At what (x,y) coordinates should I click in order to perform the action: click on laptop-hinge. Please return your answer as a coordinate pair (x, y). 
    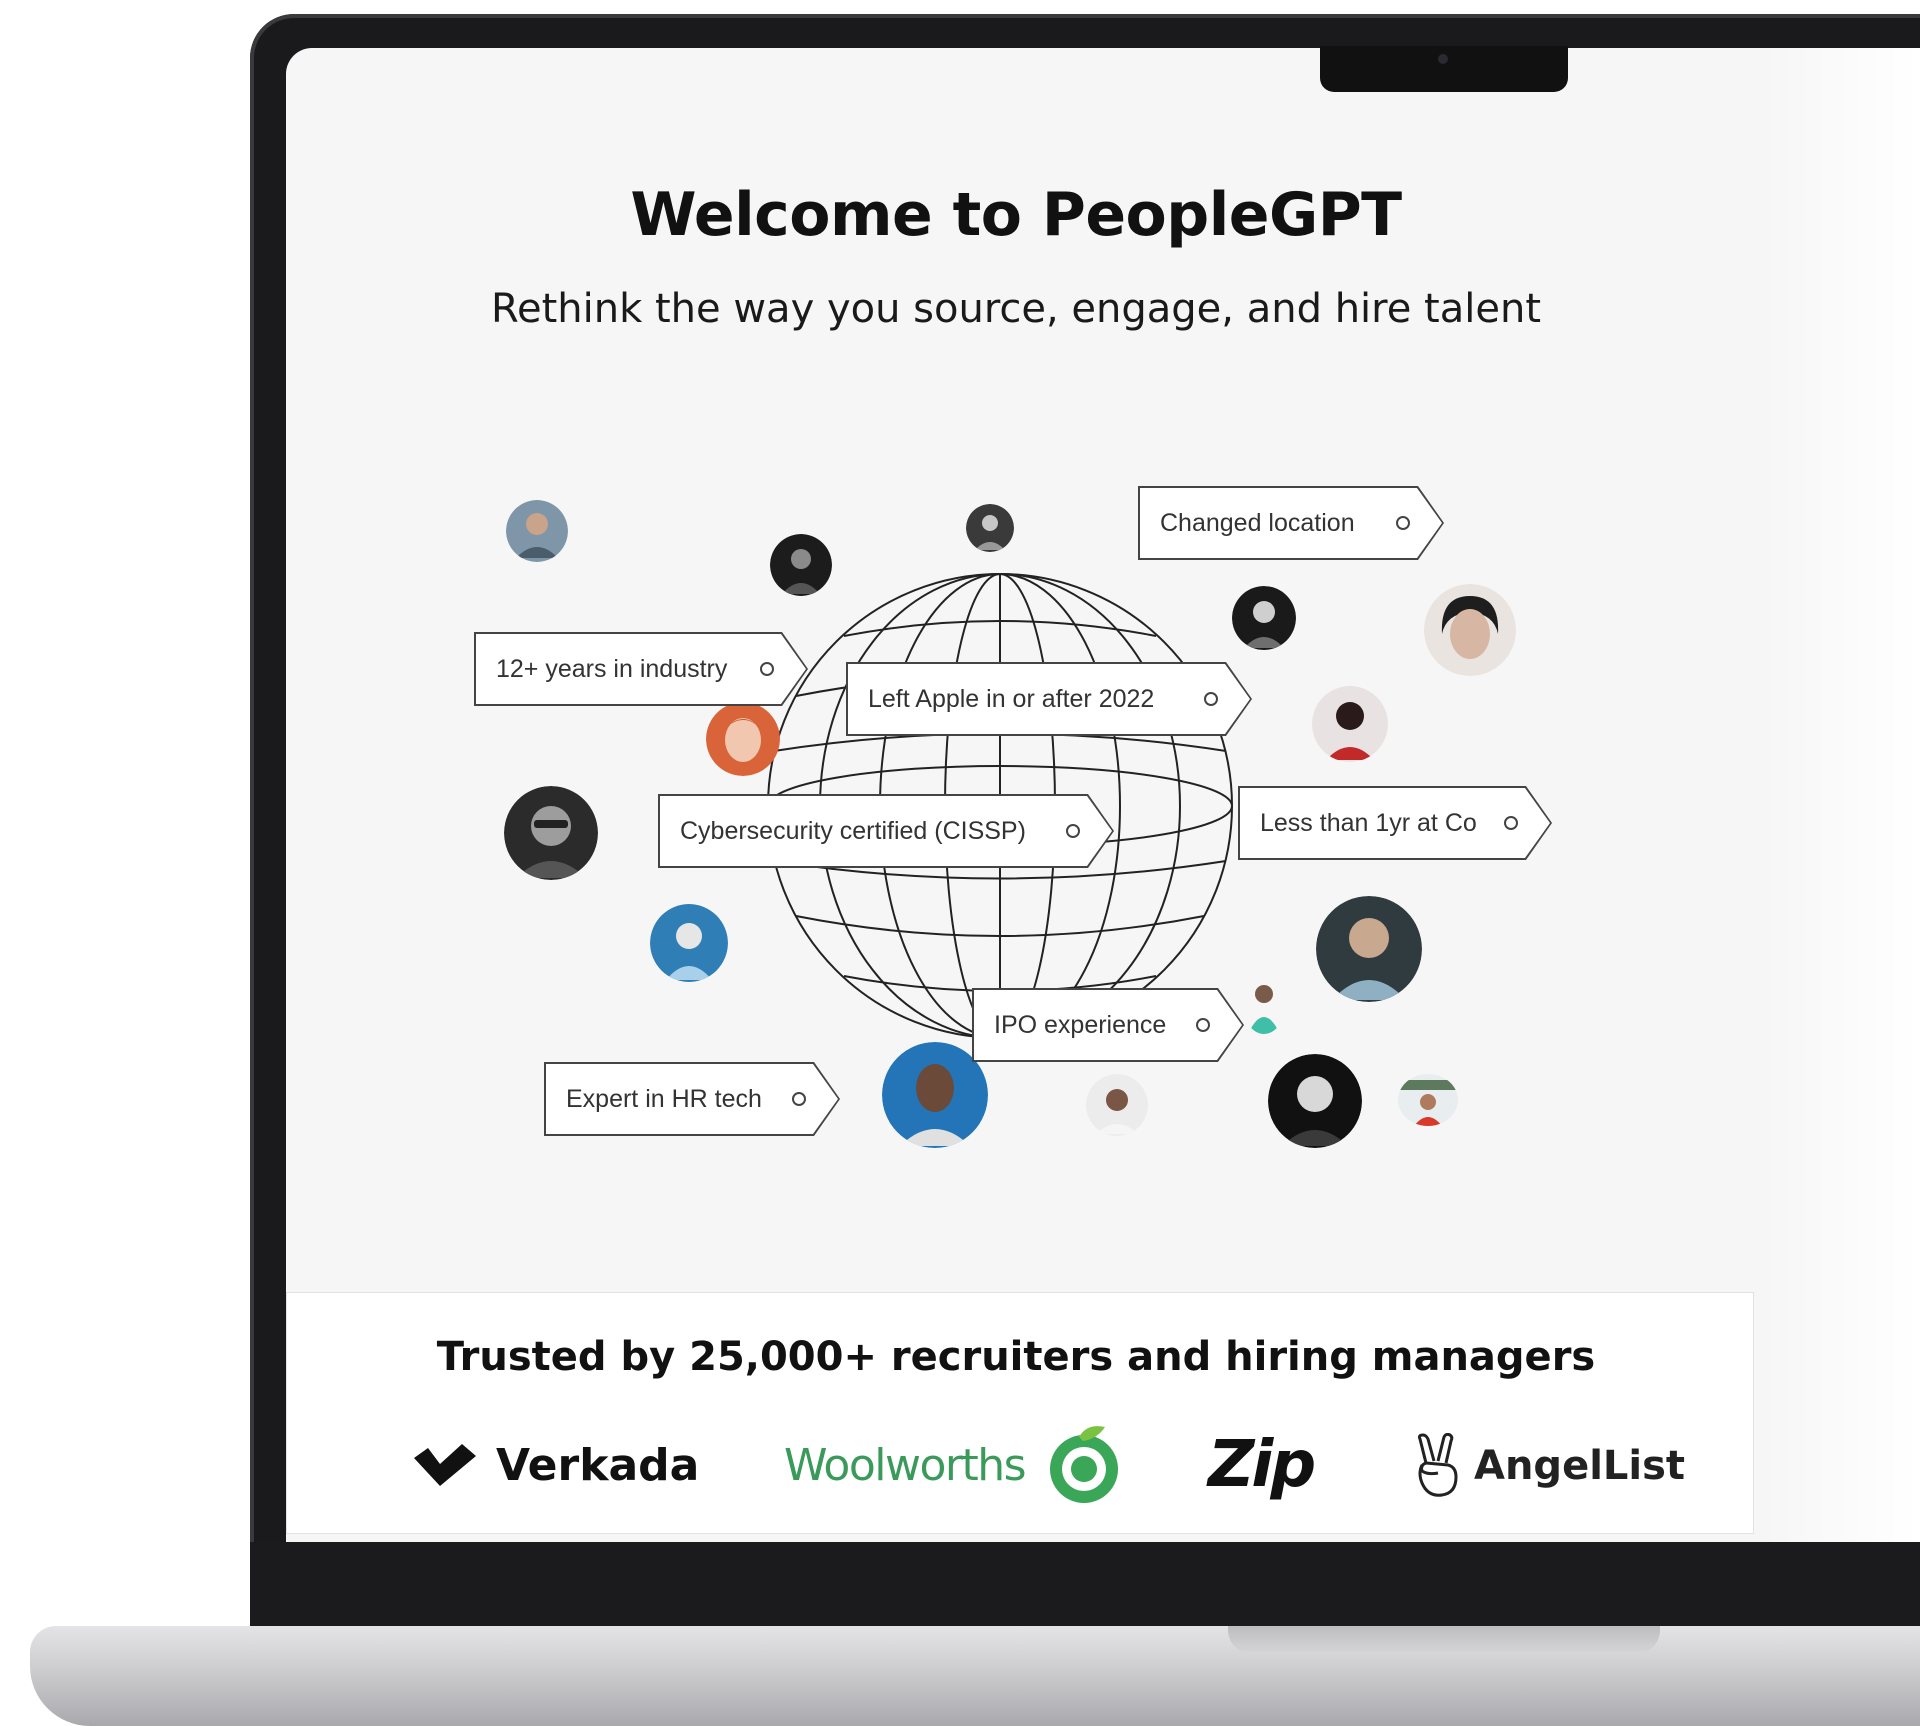
    Looking at the image, I should click on (1444, 1640).